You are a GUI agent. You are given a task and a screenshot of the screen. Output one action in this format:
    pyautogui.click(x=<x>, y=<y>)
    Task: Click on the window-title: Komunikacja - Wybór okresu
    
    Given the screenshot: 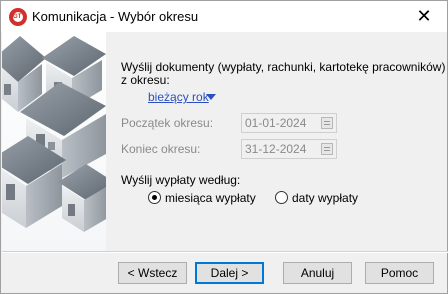 What is the action you would take?
    pyautogui.click(x=115, y=16)
    